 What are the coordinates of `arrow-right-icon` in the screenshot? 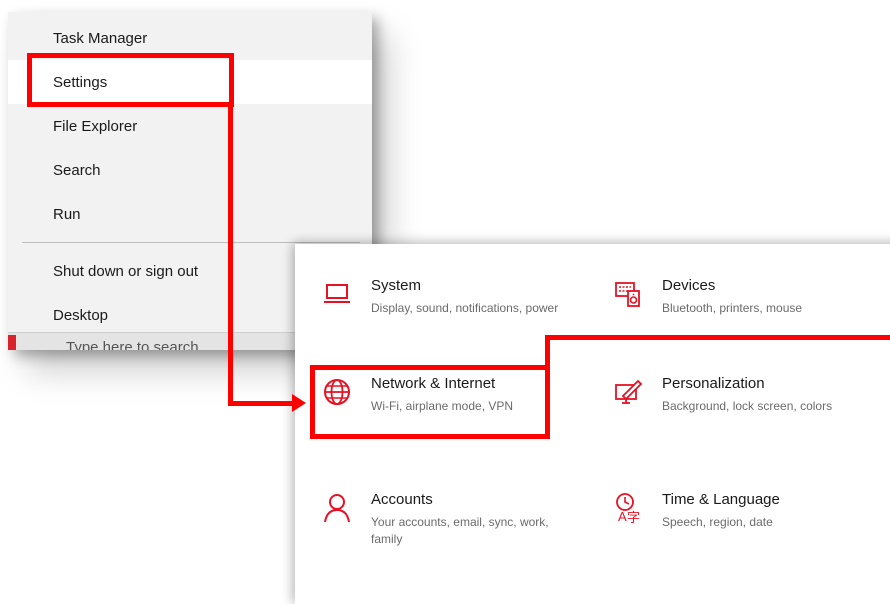 It's located at (299, 403).